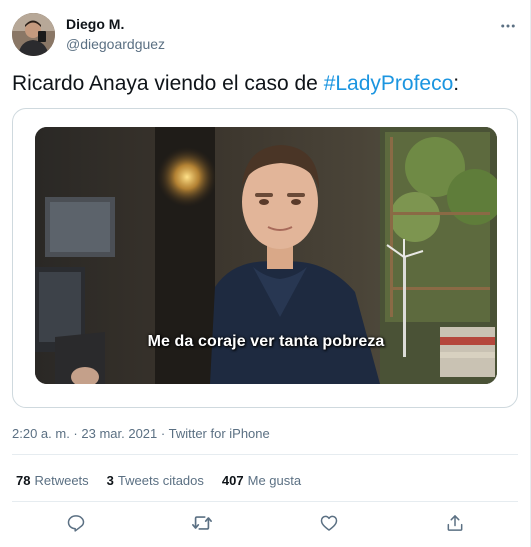 The image size is (531, 547). I want to click on quotes-count: 3, so click(110, 480).